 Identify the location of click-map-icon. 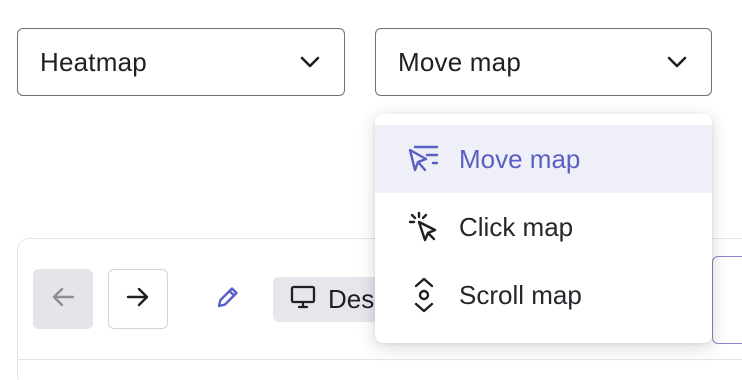
(424, 227).